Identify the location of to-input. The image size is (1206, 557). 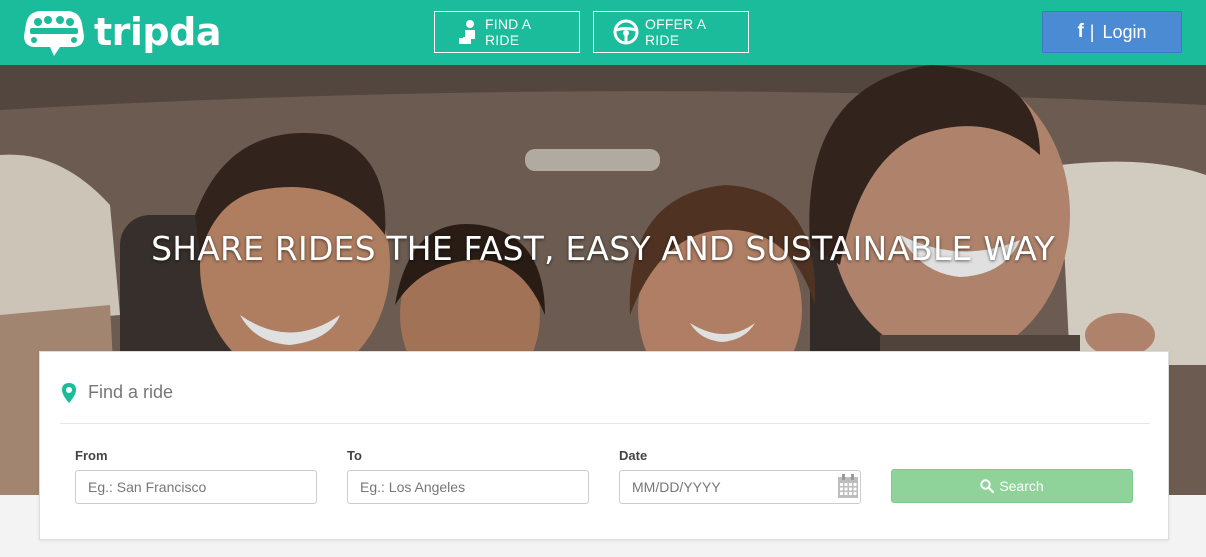
(468, 487).